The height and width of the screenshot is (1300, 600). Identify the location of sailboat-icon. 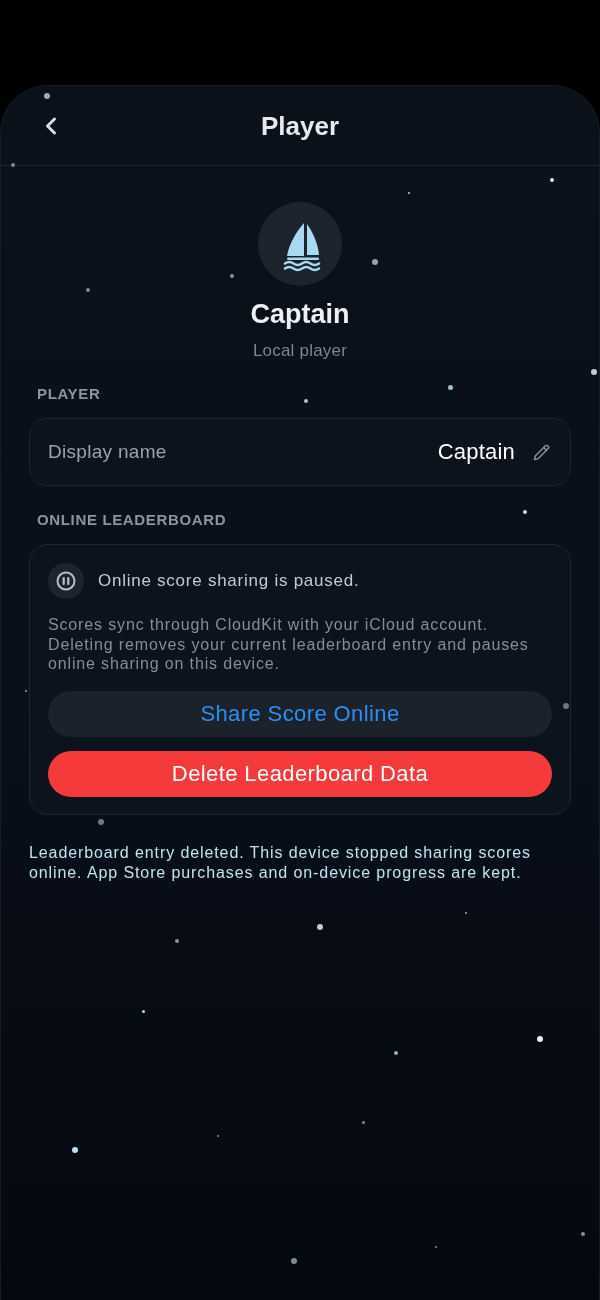
(300, 244).